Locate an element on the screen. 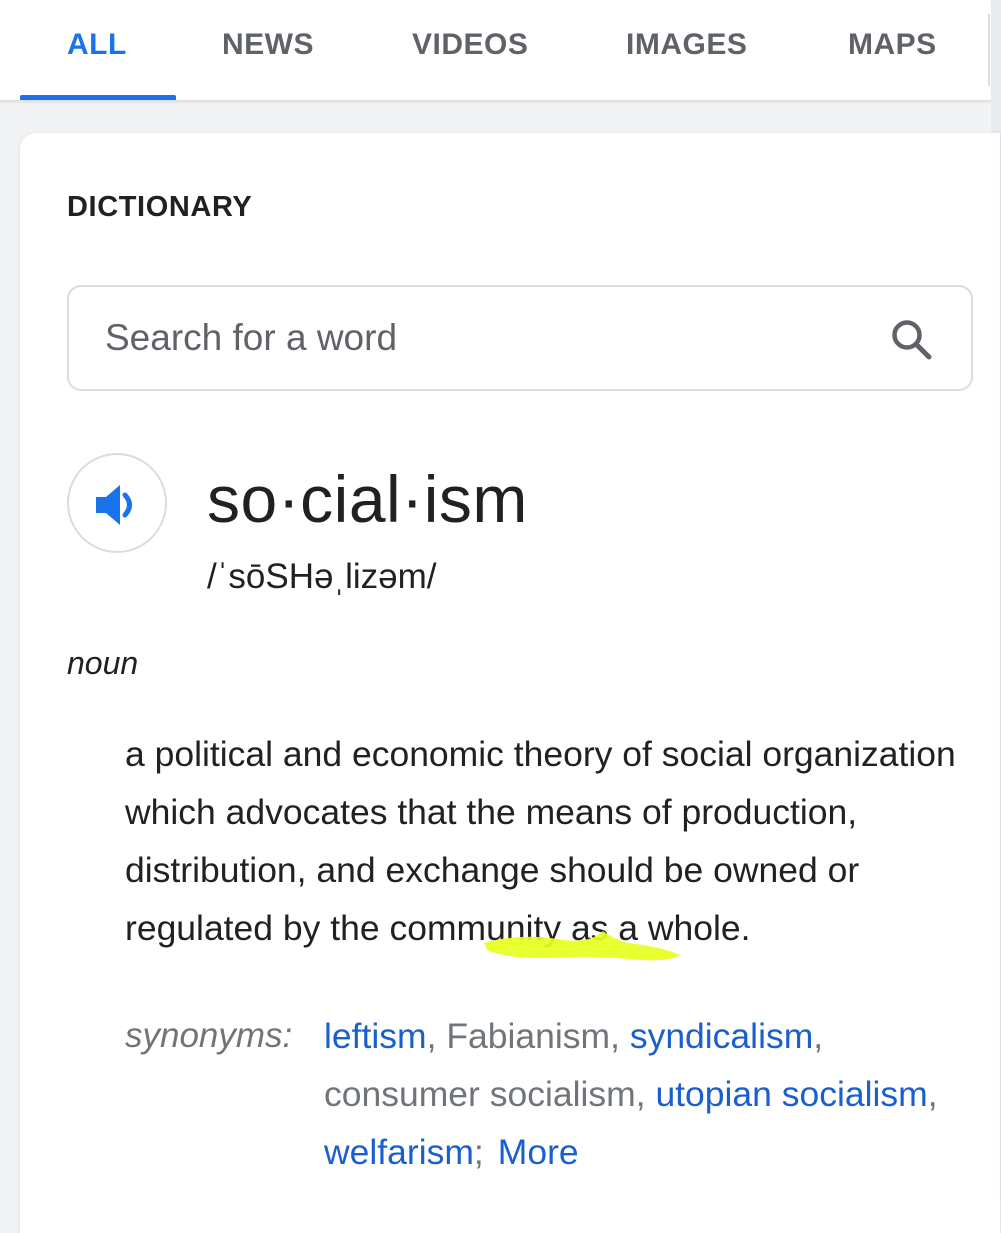  tab-maps: MAPS is located at coordinates (892, 45).